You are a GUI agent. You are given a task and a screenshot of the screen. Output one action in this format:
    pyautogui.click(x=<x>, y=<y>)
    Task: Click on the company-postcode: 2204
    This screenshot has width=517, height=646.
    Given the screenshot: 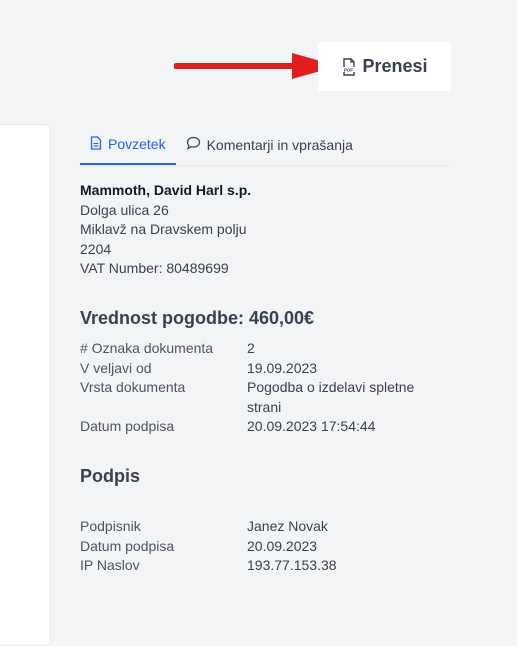 What is the action you would take?
    pyautogui.click(x=96, y=248)
    